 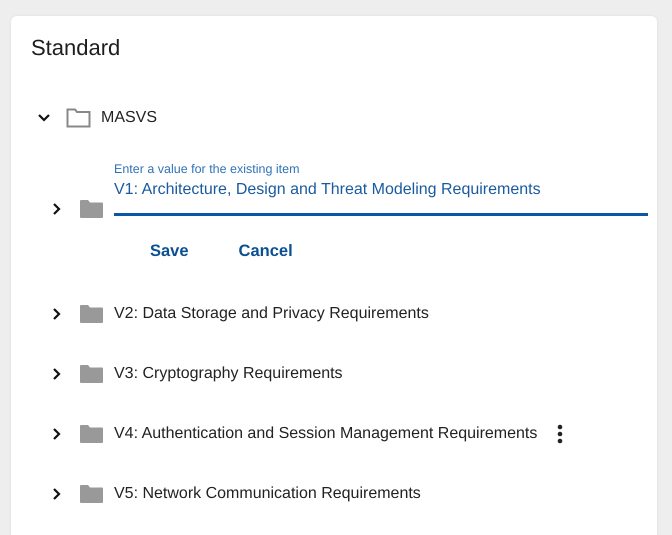 What do you see at coordinates (169, 251) in the screenshot?
I see `save-button: Save` at bounding box center [169, 251].